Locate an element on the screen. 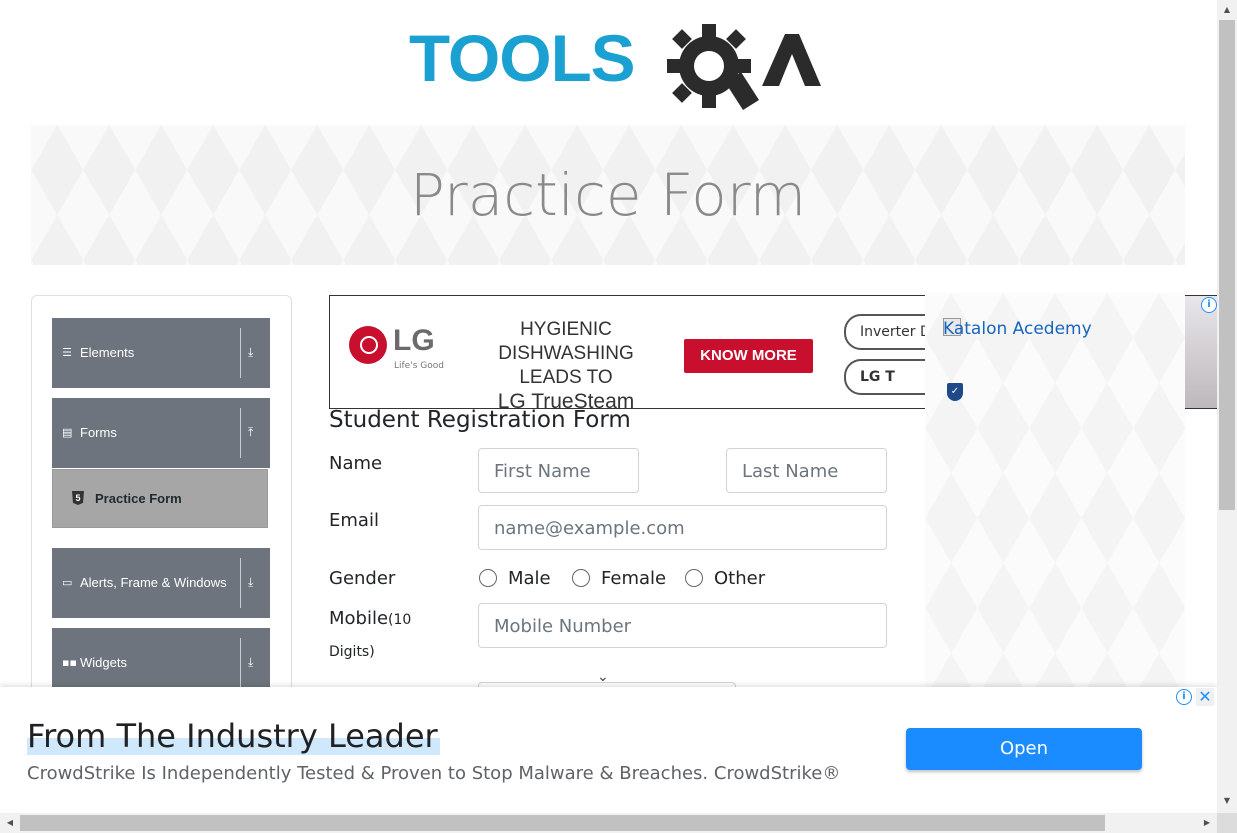 This screenshot has width=1237, height=833. form-title: Student Registration Form is located at coordinates (480, 420).